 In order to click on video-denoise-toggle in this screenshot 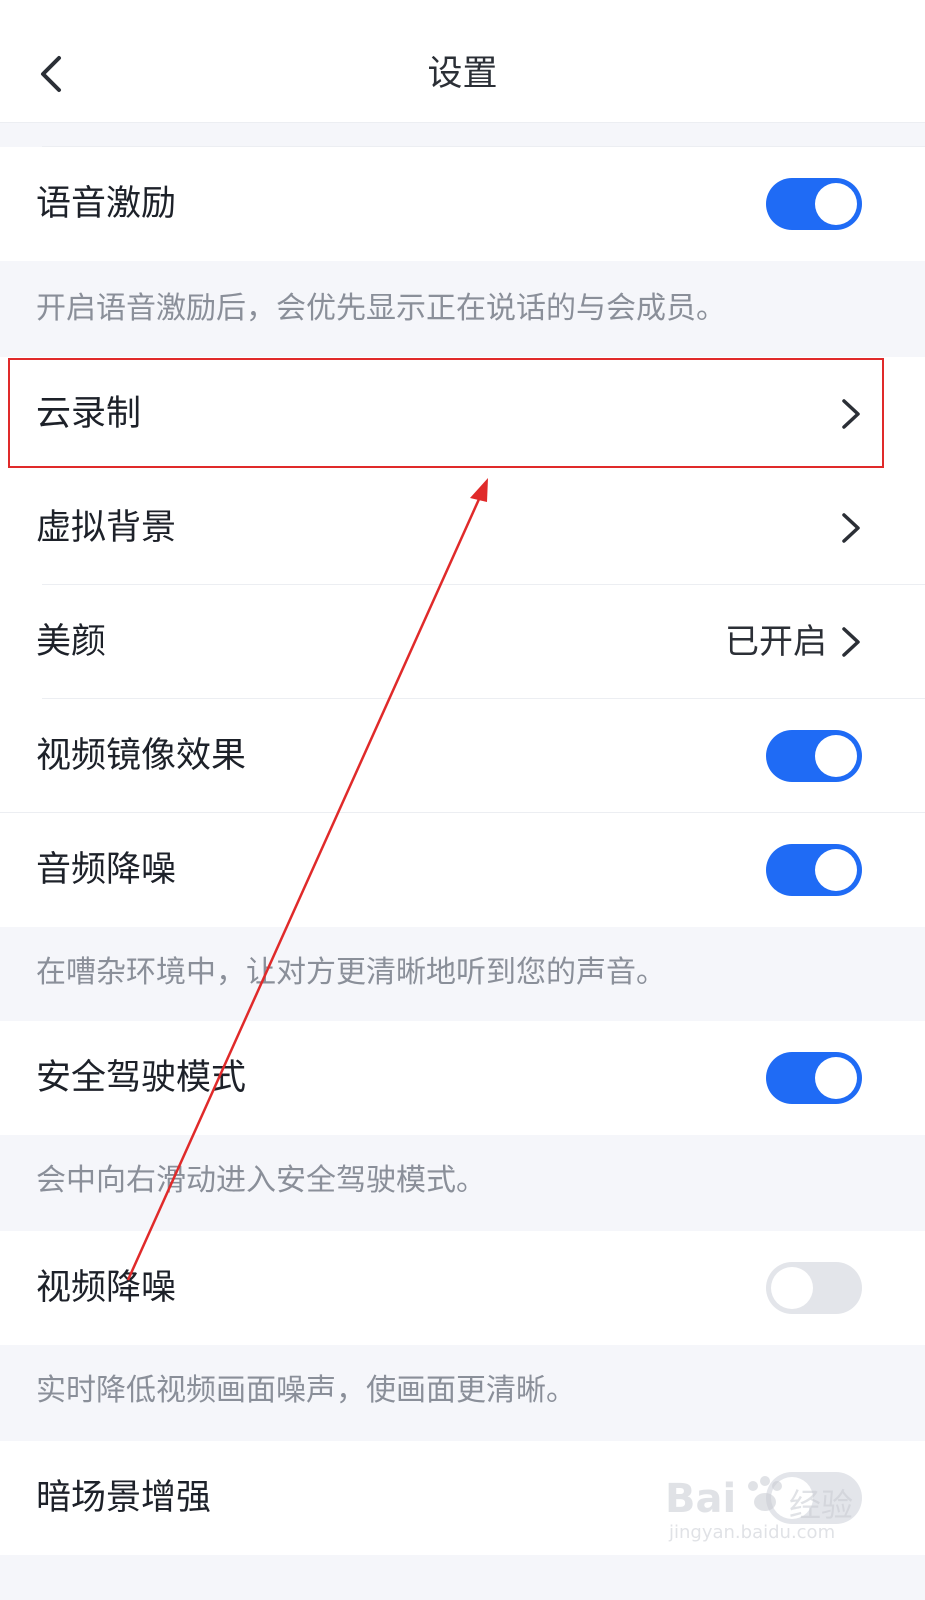, I will do `click(814, 1288)`.